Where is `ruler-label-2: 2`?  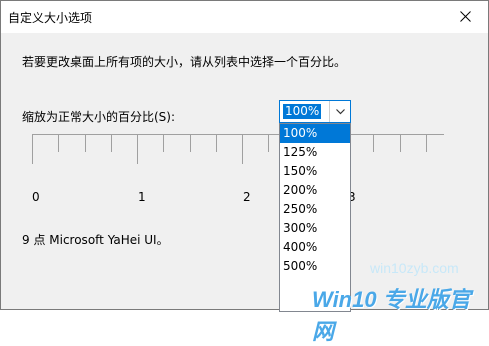 ruler-label-2: 2 is located at coordinates (247, 197).